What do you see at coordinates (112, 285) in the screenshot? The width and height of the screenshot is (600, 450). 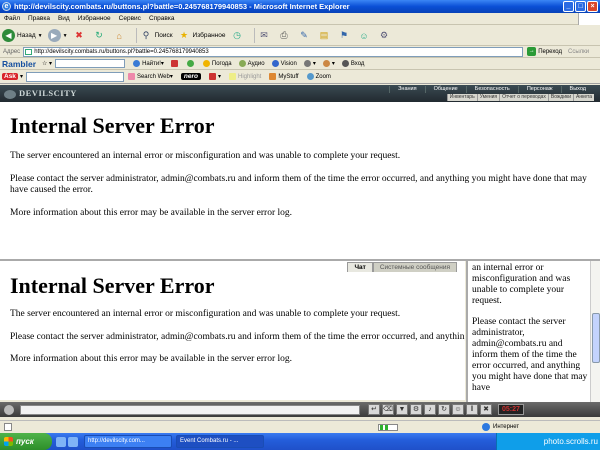 I see `error-title: Internal Server Error` at bounding box center [112, 285].